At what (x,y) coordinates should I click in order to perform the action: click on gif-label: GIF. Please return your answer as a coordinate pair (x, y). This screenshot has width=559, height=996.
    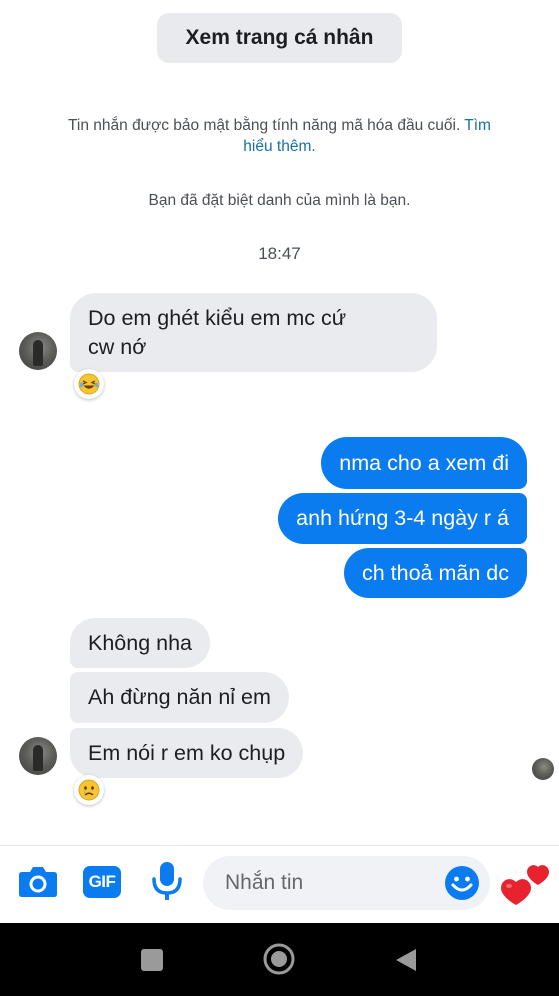
    Looking at the image, I should click on (102, 881).